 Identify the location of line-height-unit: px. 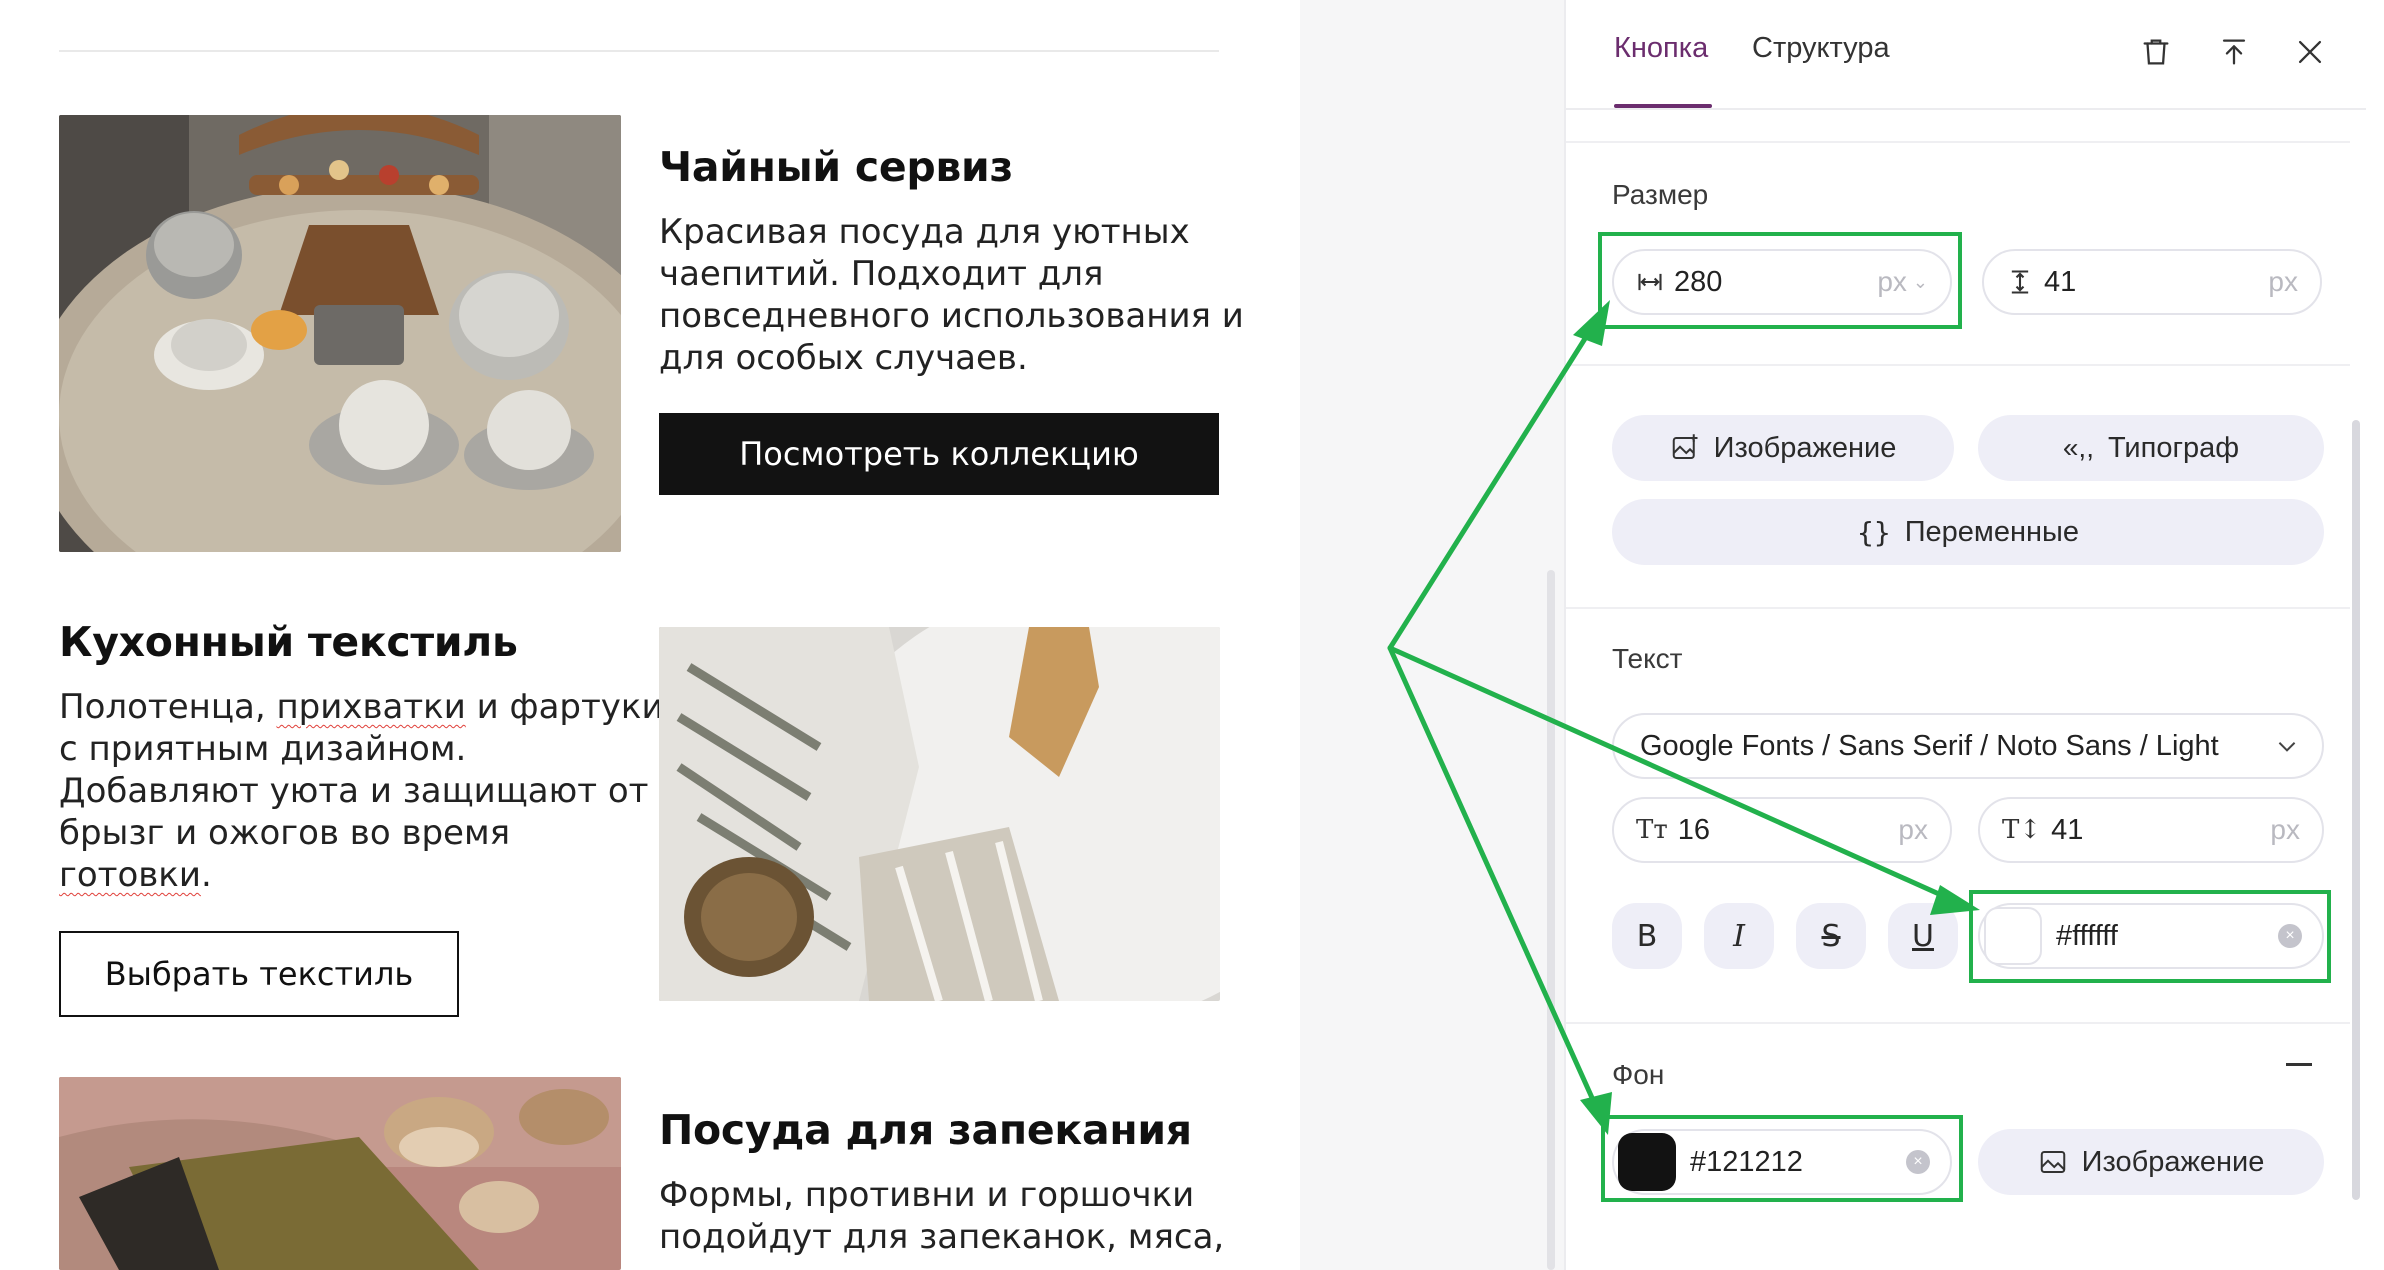
(2285, 829).